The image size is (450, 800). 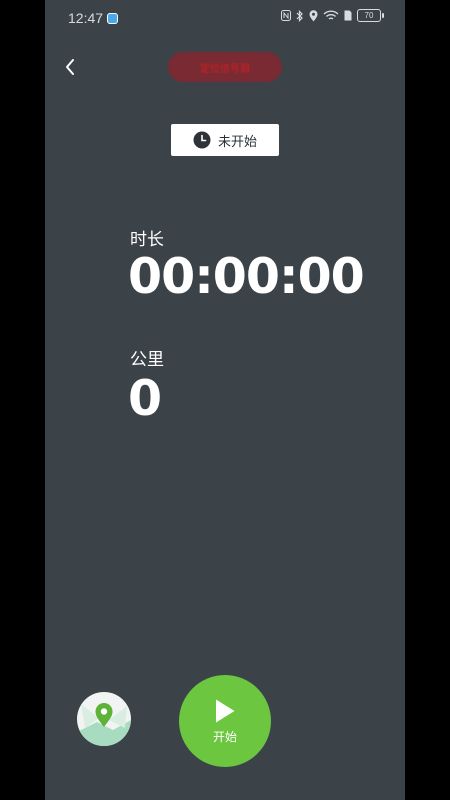 What do you see at coordinates (299, 15) in the screenshot?
I see `bluetooth-icon` at bounding box center [299, 15].